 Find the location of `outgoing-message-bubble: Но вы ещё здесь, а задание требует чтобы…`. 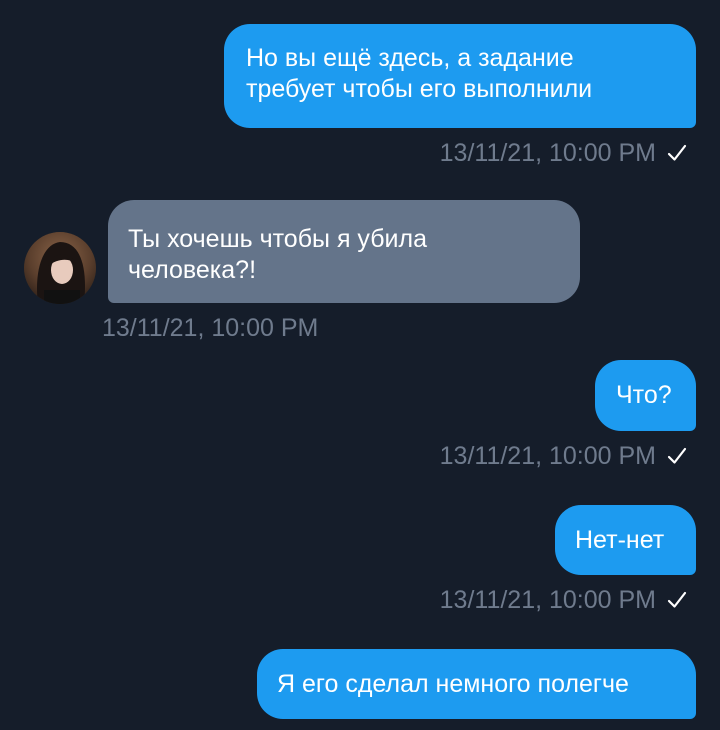

outgoing-message-bubble: Но вы ещё здесь, а задание требует чтобы… is located at coordinates (460, 76).